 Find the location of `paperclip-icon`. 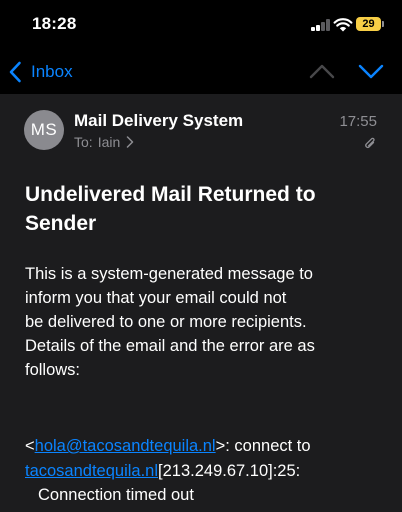

paperclip-icon is located at coordinates (370, 143).